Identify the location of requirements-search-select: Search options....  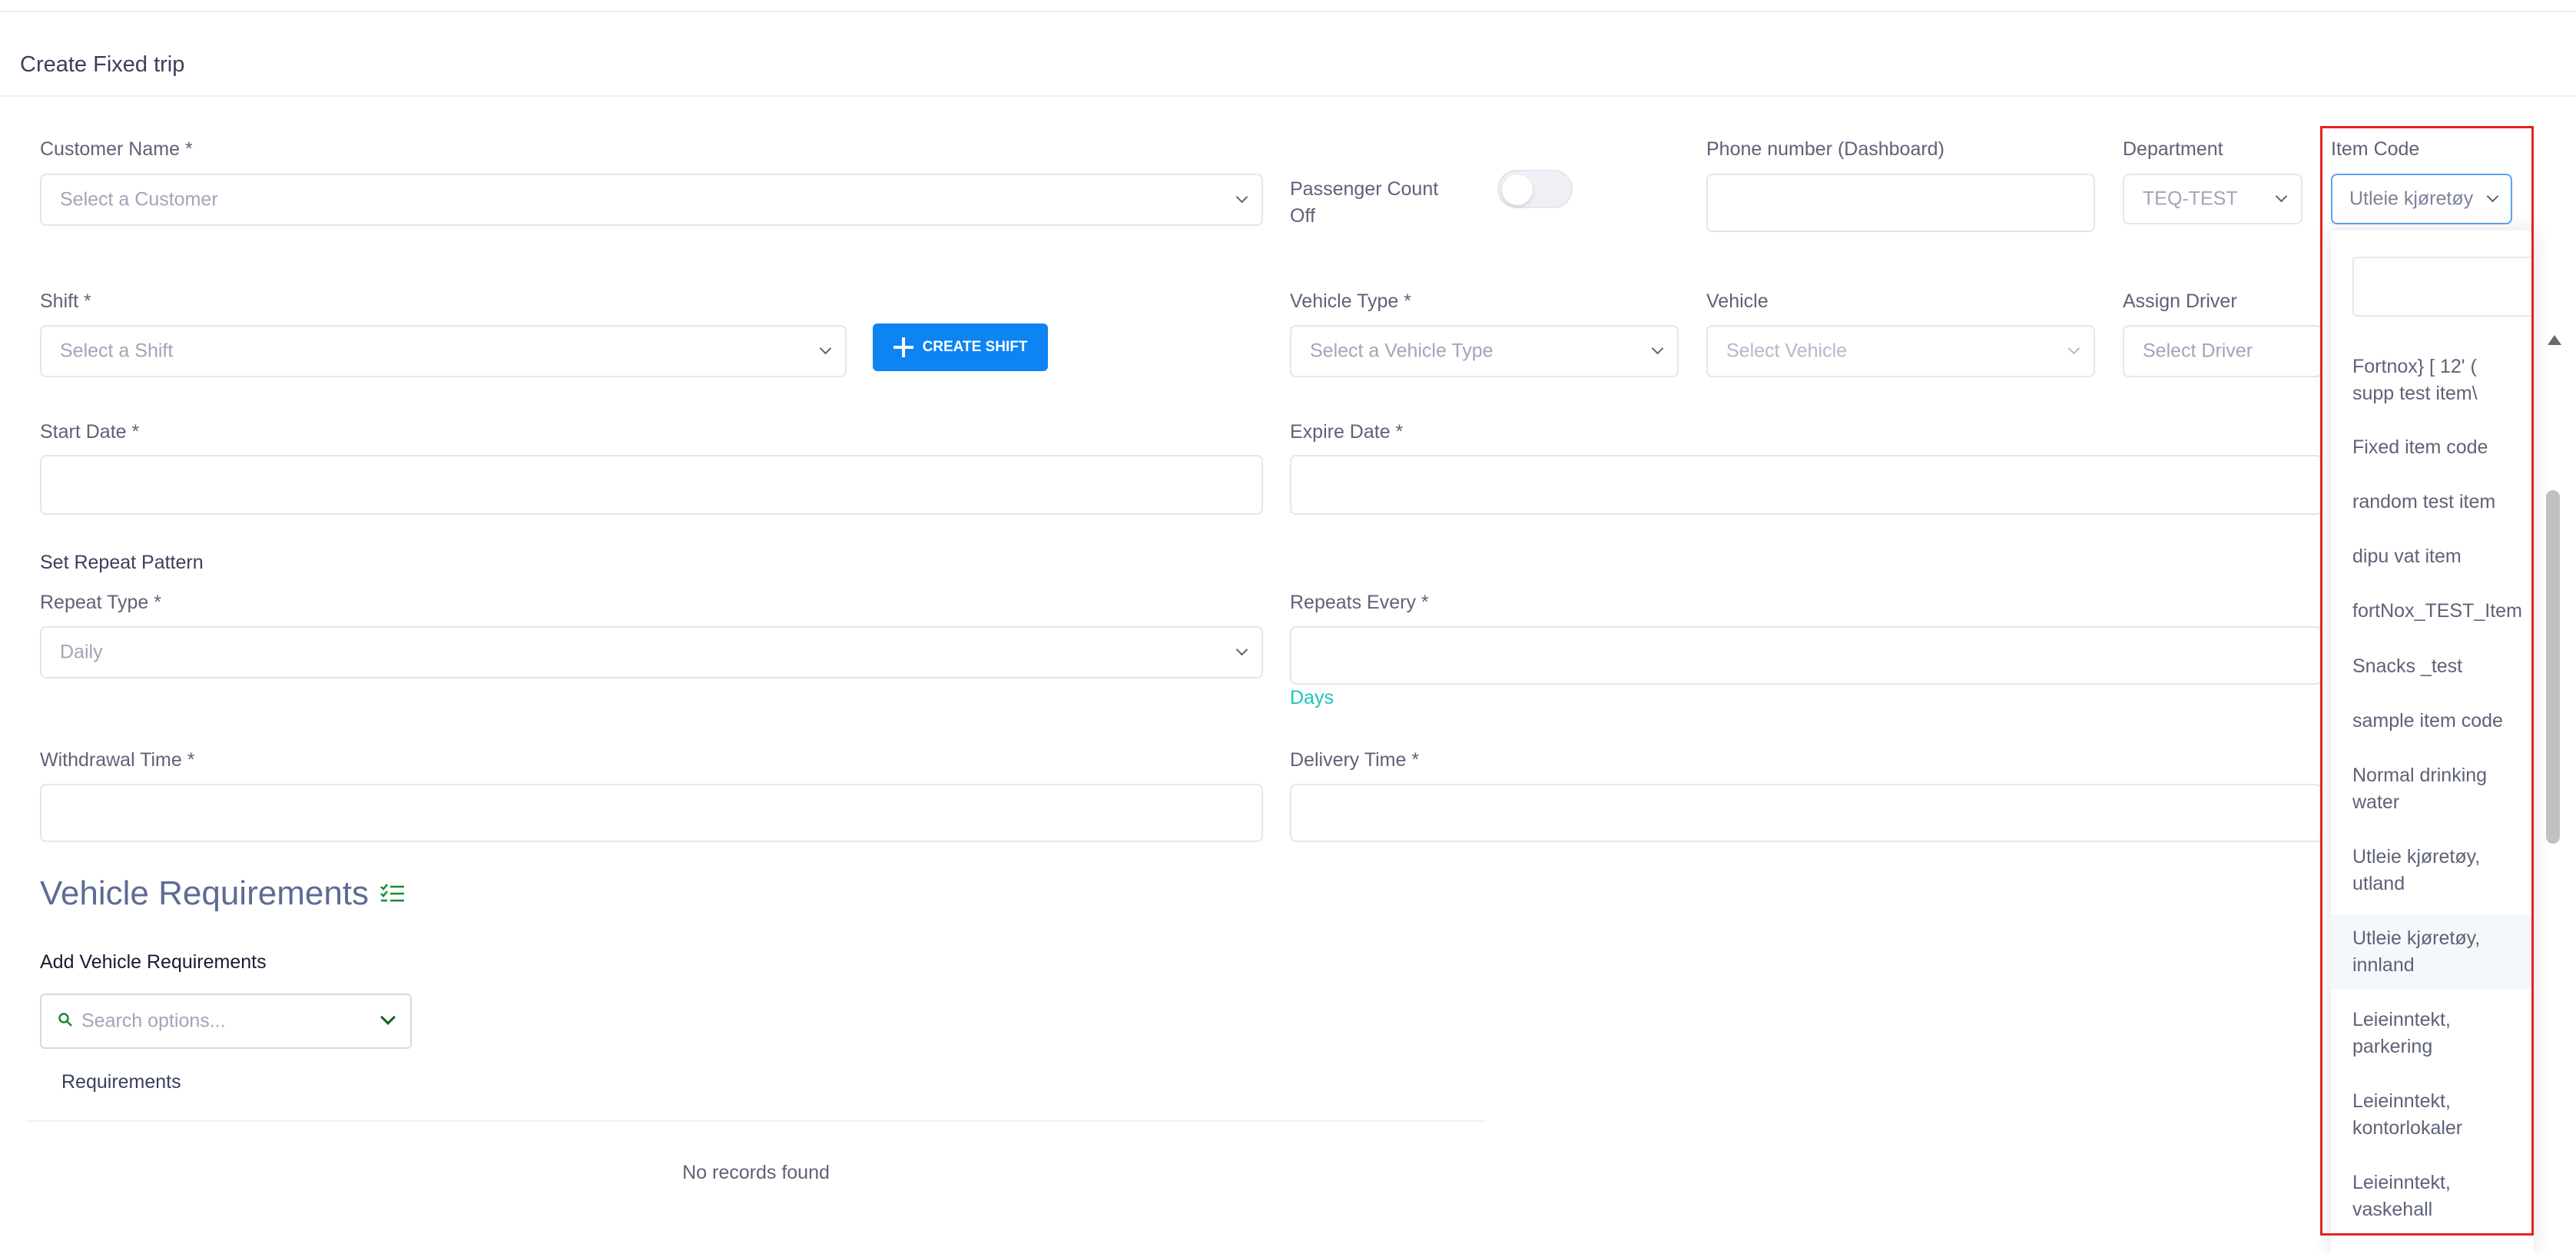
(226, 1021).